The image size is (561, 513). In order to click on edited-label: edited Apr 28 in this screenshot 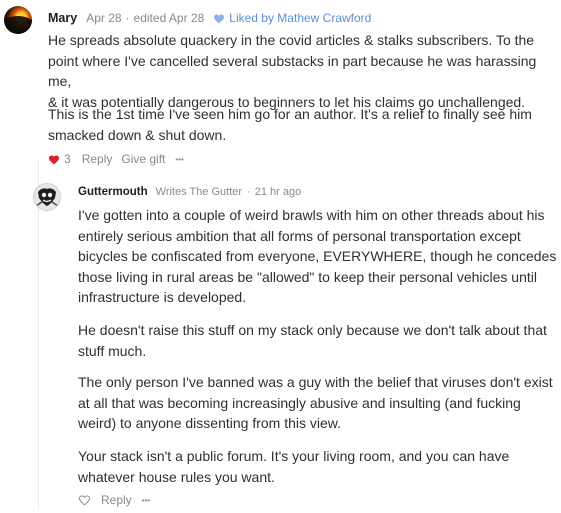, I will do `click(169, 18)`.